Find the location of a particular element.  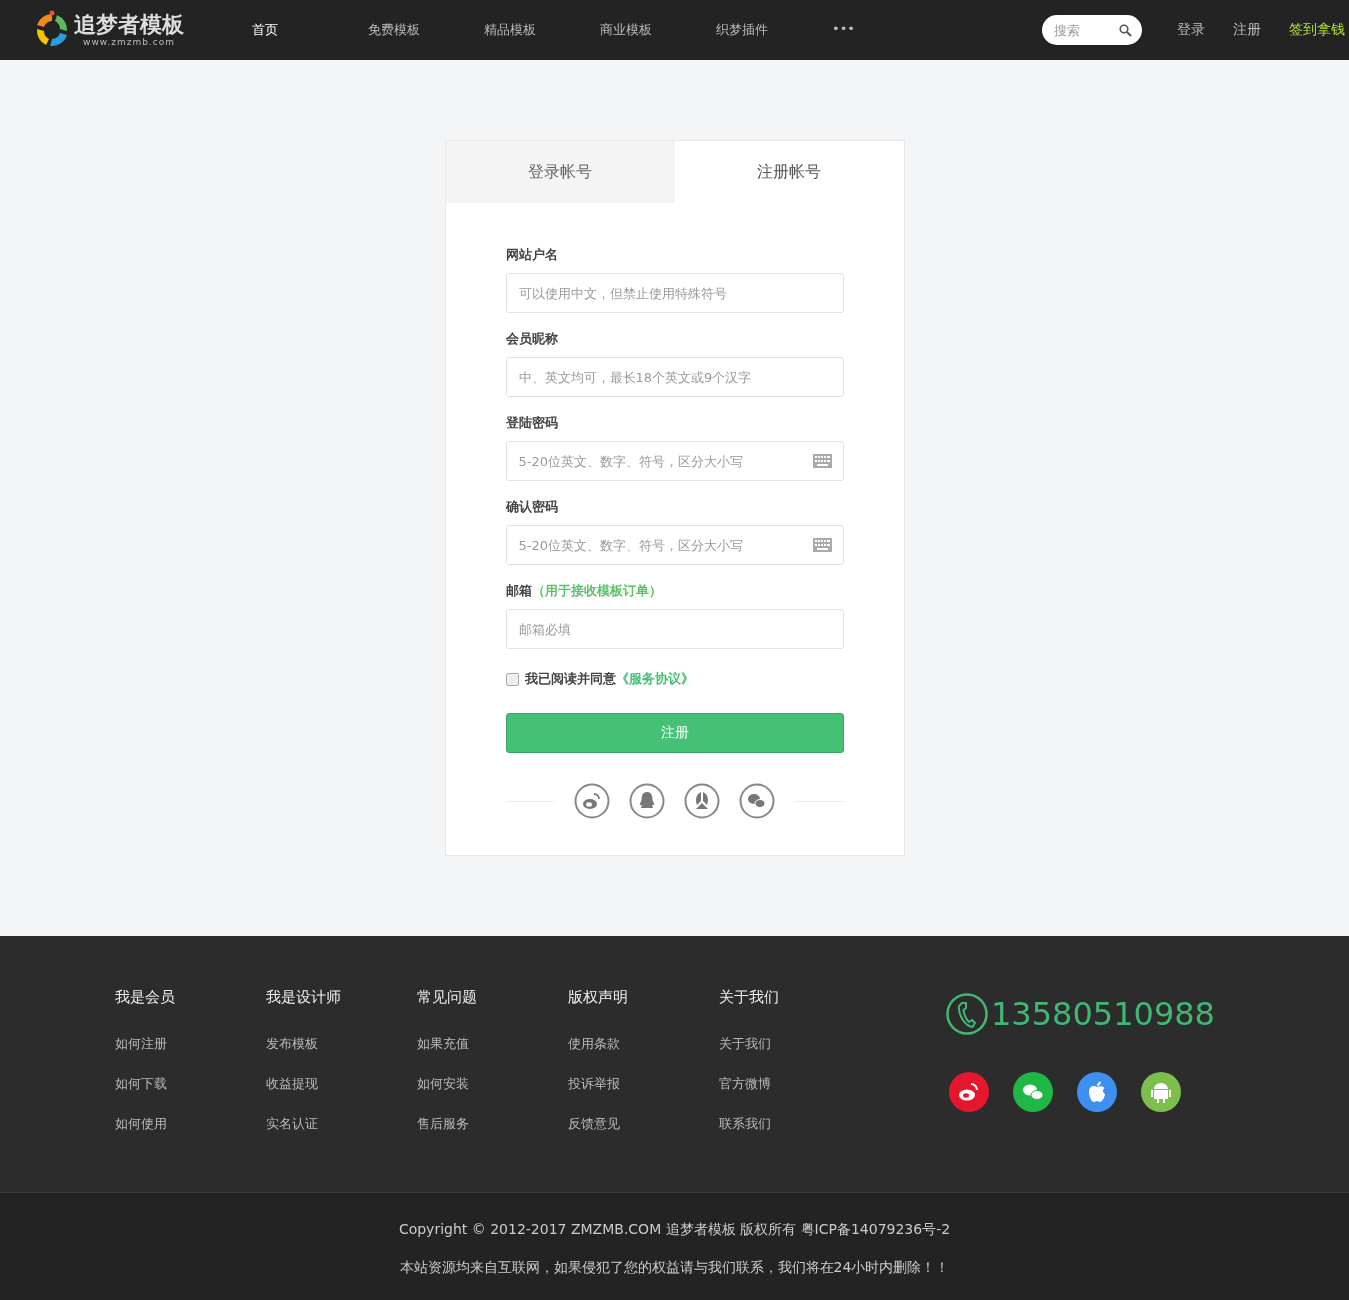

footer-link: 如何下载 is located at coordinates (190, 1084).